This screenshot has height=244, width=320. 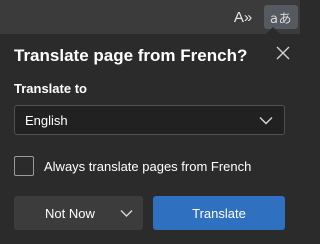 What do you see at coordinates (150, 17) in the screenshot?
I see `browser-toolbar: A» aあ` at bounding box center [150, 17].